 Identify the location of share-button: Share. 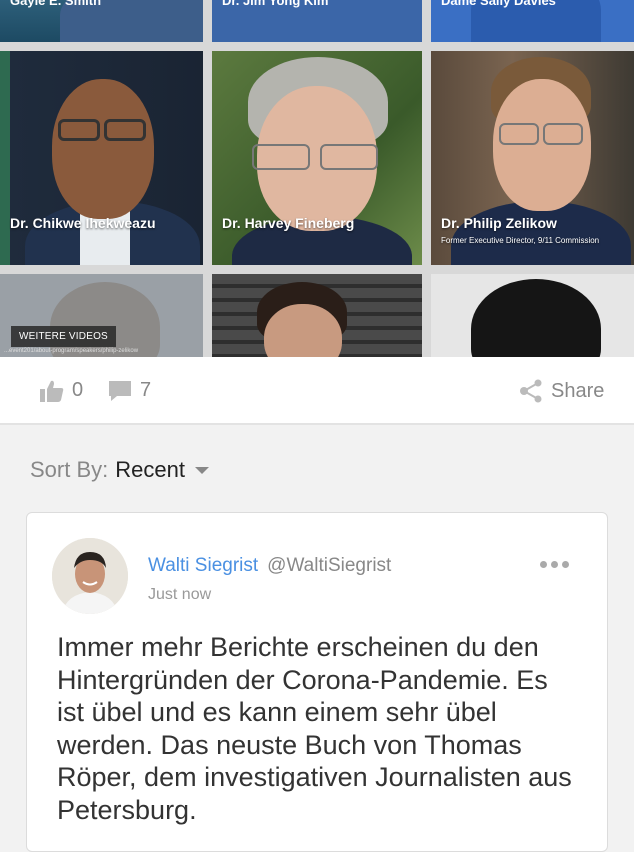
(561, 391).